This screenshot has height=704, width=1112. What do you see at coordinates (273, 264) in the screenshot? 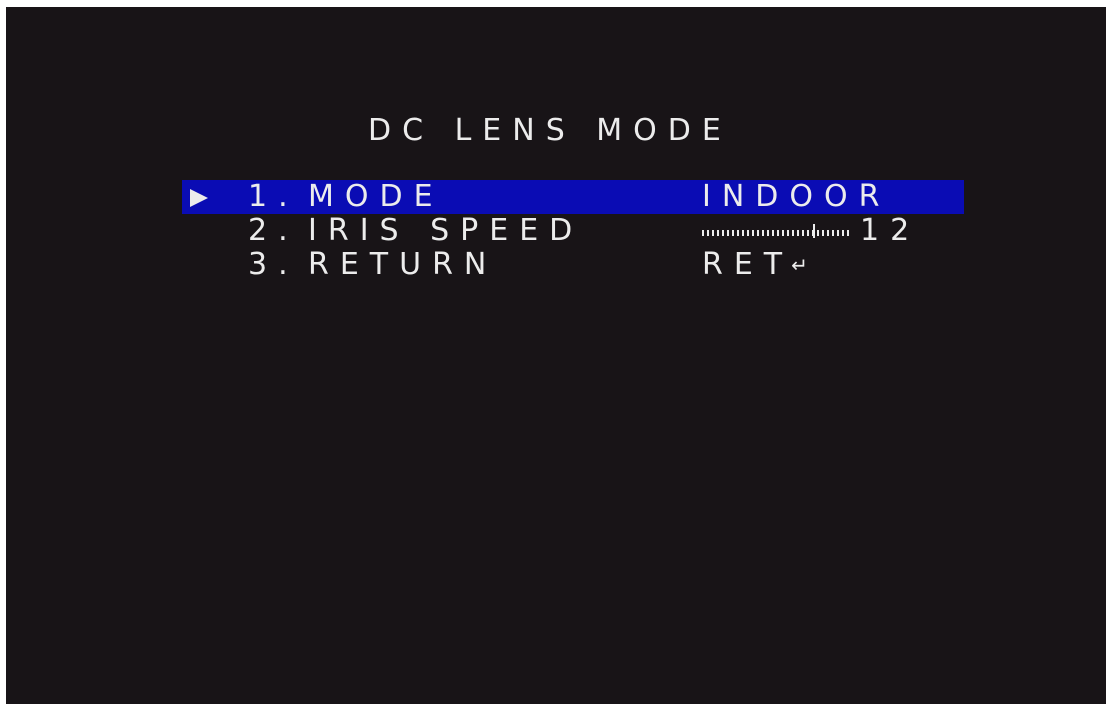
I see `menu-item-number: 3.` at bounding box center [273, 264].